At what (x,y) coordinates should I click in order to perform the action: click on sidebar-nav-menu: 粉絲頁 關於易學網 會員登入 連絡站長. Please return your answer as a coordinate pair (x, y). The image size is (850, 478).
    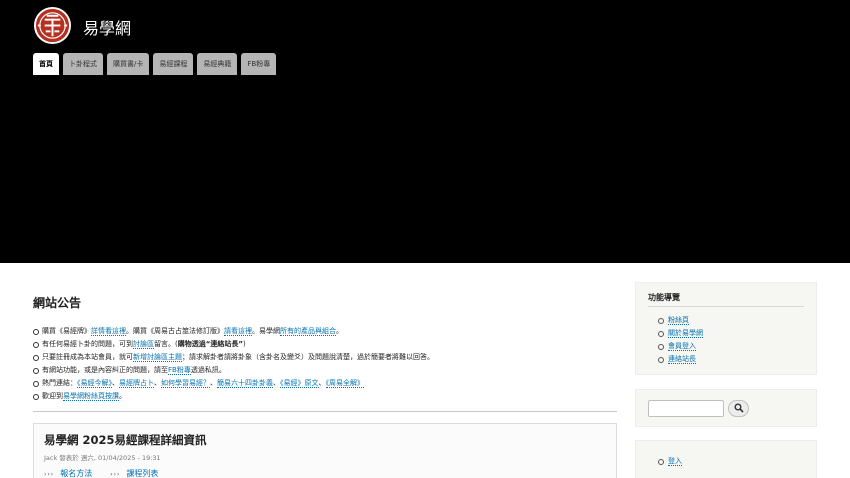
    Looking at the image, I should click on (726, 340).